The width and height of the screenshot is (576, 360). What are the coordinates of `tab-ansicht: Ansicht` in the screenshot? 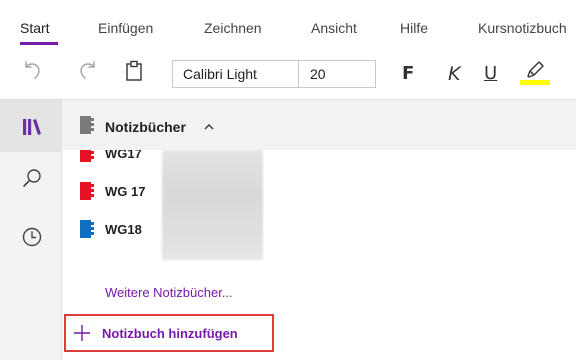 It's located at (334, 28).